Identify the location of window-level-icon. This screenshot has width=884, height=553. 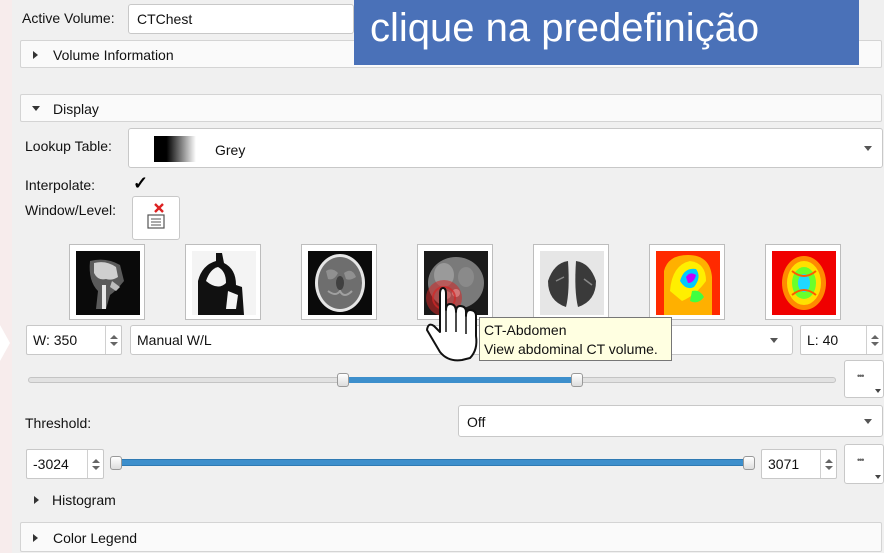
(156, 216).